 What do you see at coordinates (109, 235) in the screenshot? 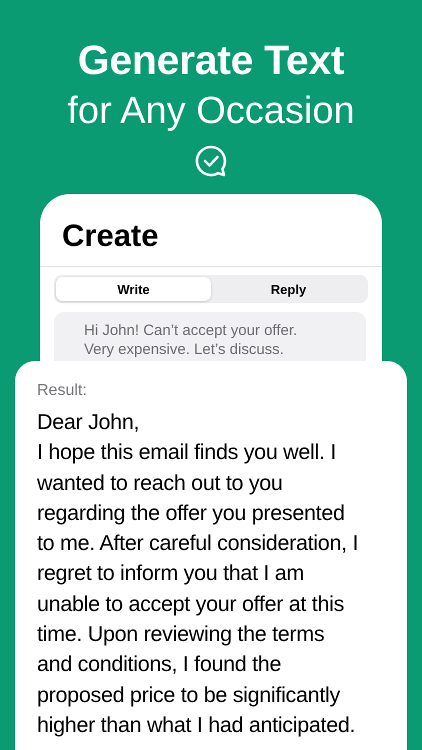
I see `screen-title: Create` at bounding box center [109, 235].